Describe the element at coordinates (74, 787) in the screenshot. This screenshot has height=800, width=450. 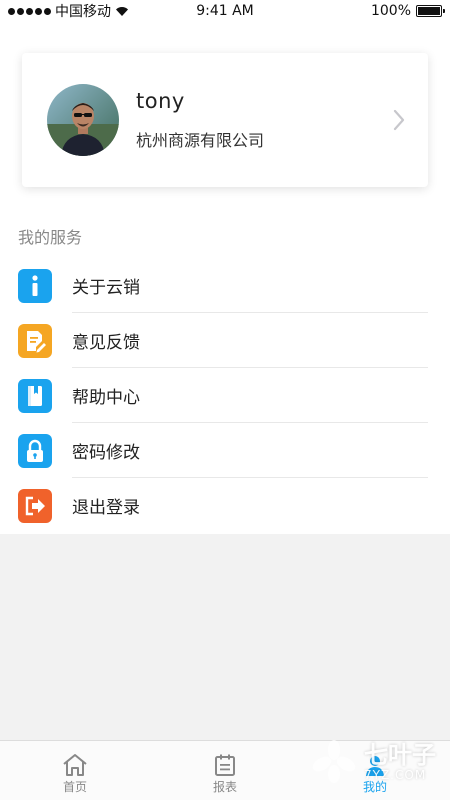
I see `tab-label: 首页` at that location.